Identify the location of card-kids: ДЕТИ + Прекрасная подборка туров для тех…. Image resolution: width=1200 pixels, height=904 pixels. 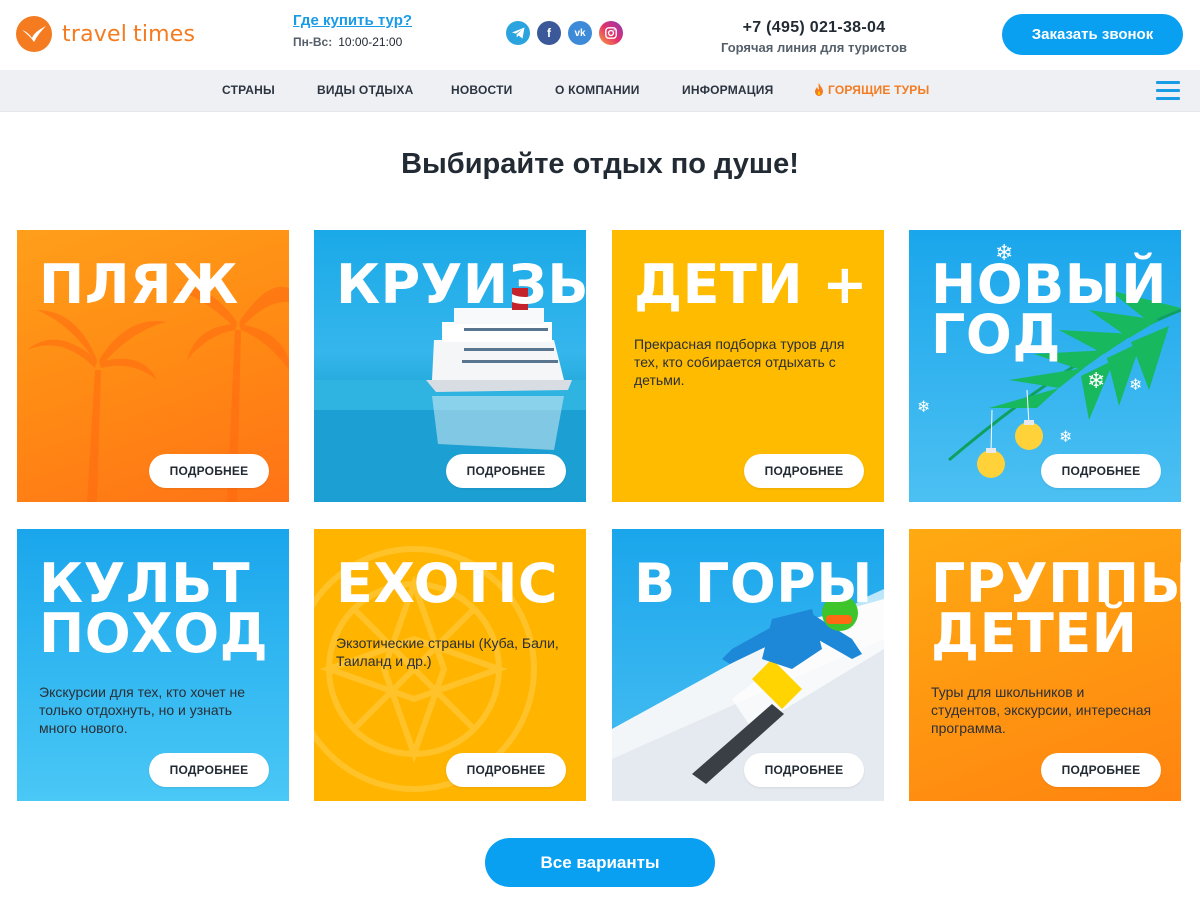
(748, 366).